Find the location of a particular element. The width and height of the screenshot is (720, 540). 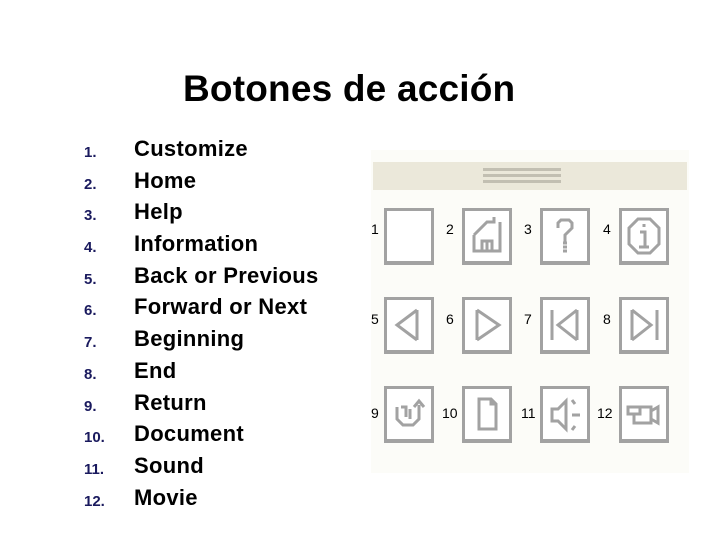

list-label: Forward or Next is located at coordinates (221, 307).